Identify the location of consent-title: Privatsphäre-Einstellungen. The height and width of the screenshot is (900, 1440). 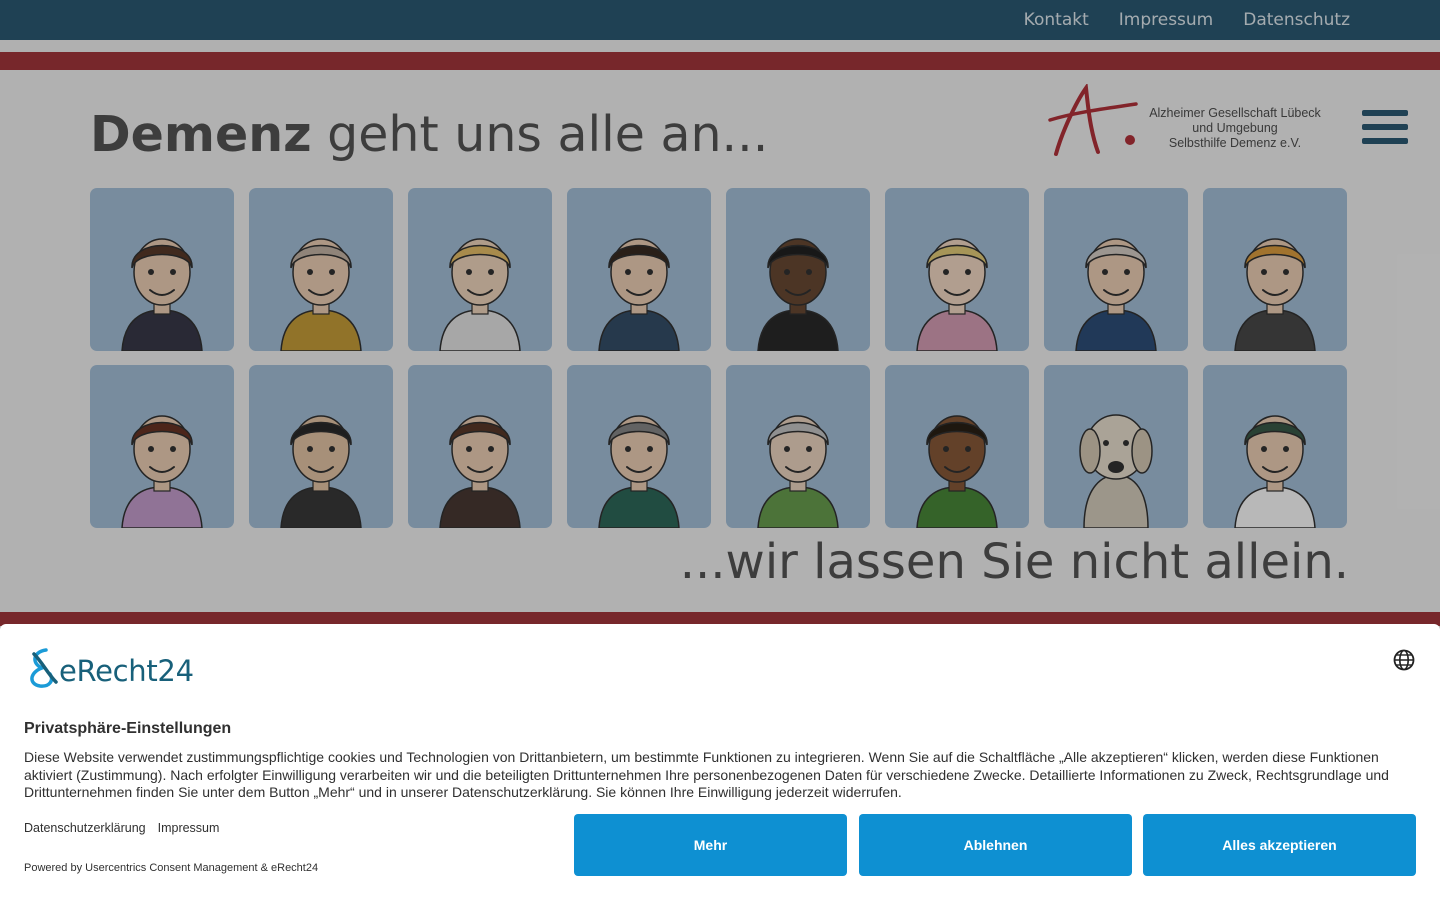
(128, 728).